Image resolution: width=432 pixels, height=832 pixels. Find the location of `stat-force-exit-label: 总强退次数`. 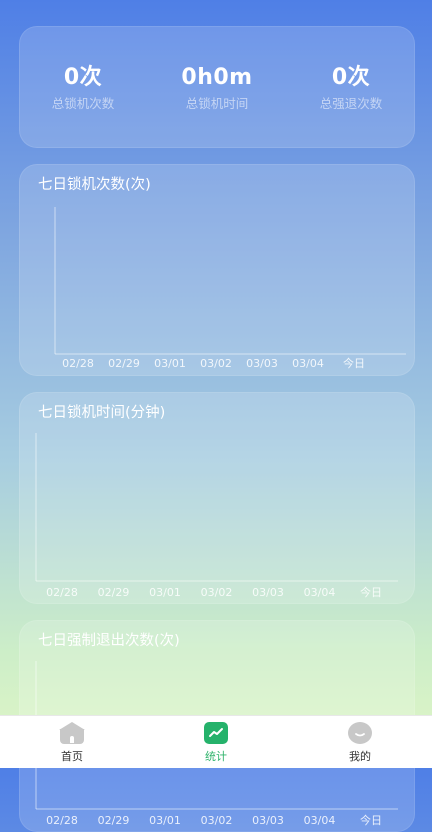

stat-force-exit-label: 总强退次数 is located at coordinates (351, 103).